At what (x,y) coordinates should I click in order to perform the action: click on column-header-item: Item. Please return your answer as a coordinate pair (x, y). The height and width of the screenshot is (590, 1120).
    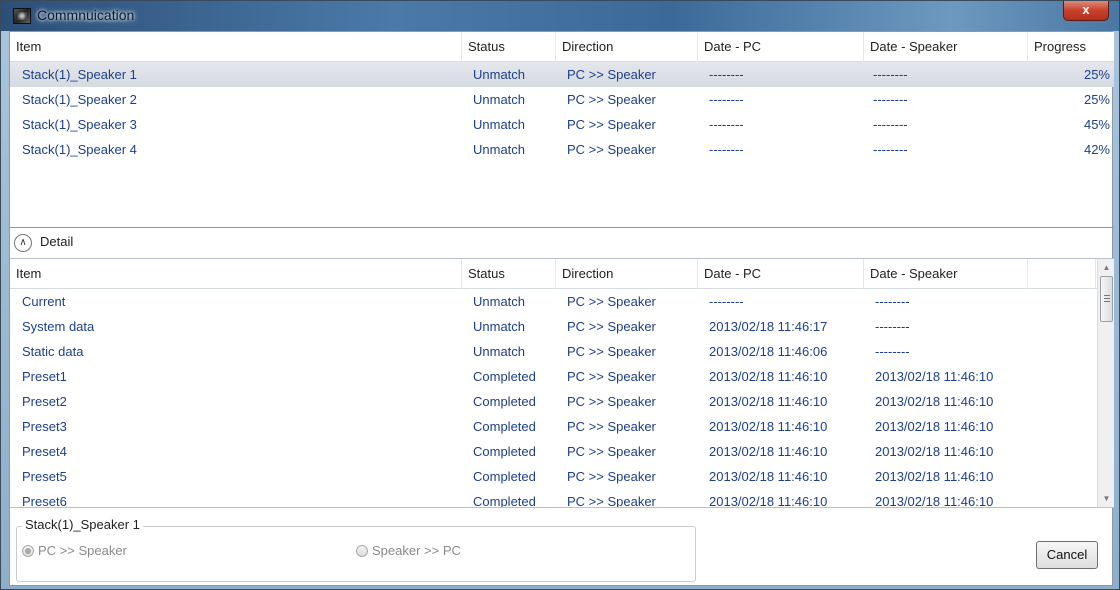
    Looking at the image, I should click on (236, 47).